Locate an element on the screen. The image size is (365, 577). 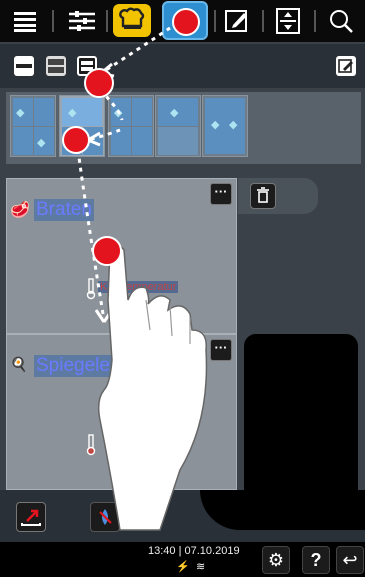
status-datetime: 13:40 | 07.10.2019 is located at coordinates (194, 551).